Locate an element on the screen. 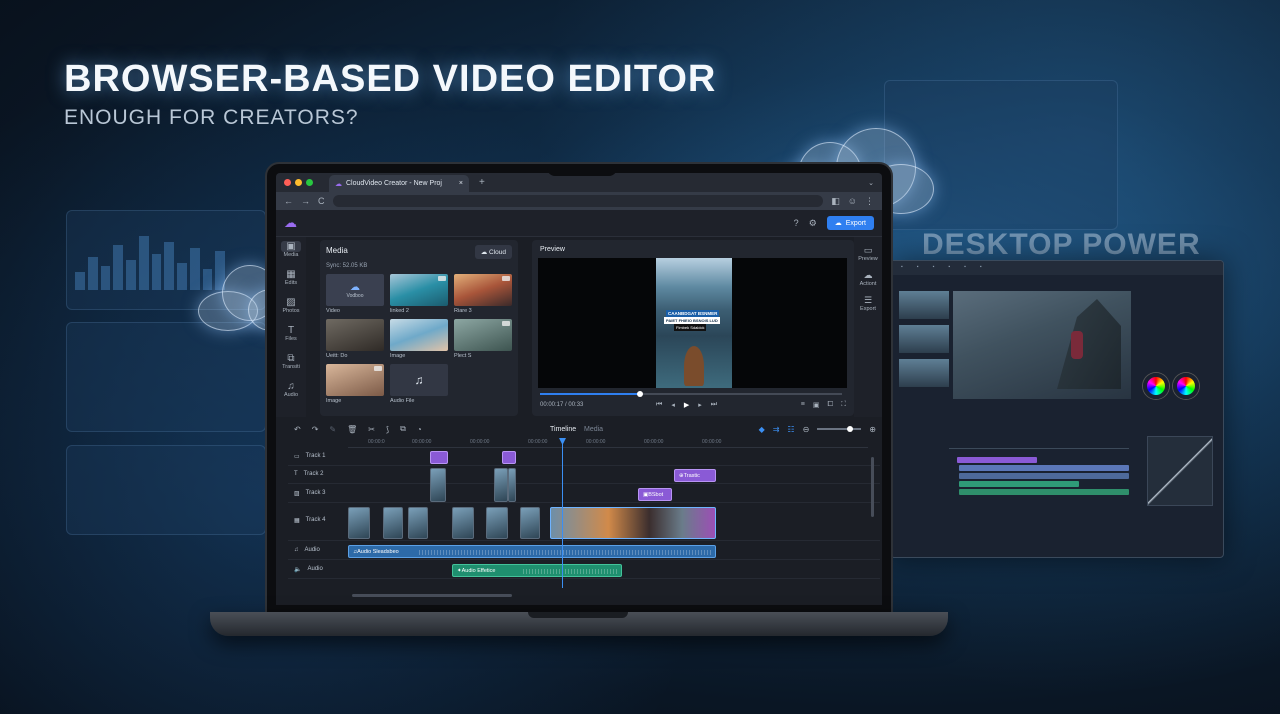 This screenshot has width=1280, height=714. redo-icon: ↷ is located at coordinates (315, 429).